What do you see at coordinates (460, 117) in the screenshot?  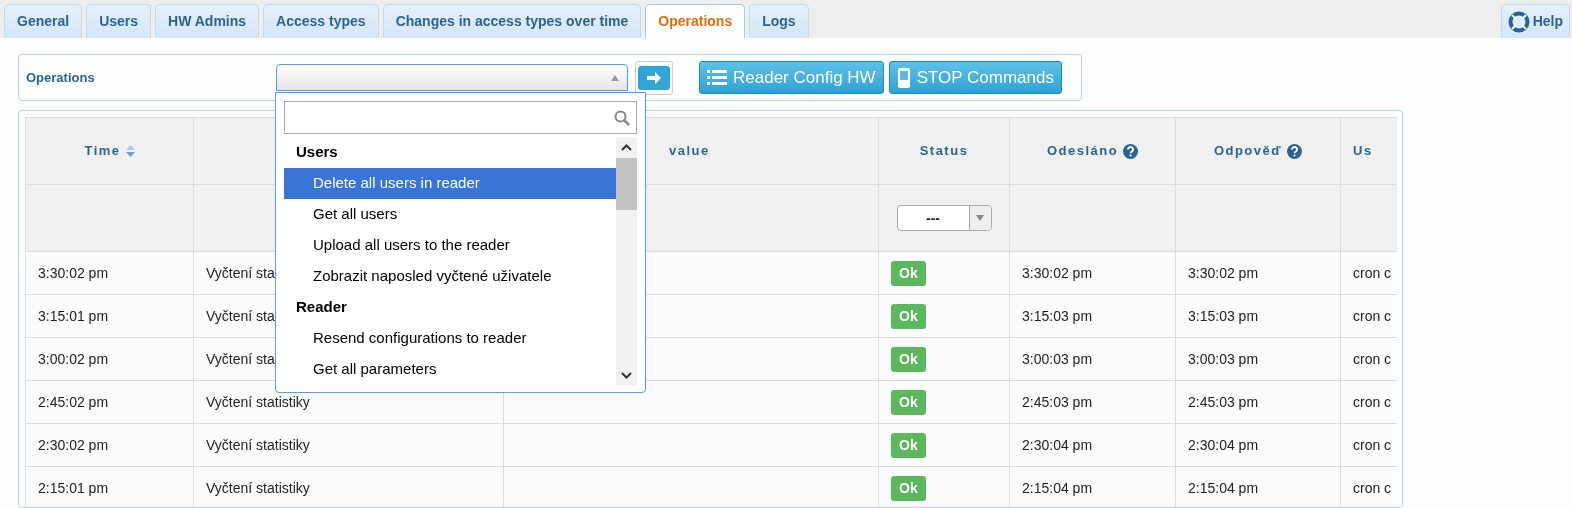 I see `search-field` at bounding box center [460, 117].